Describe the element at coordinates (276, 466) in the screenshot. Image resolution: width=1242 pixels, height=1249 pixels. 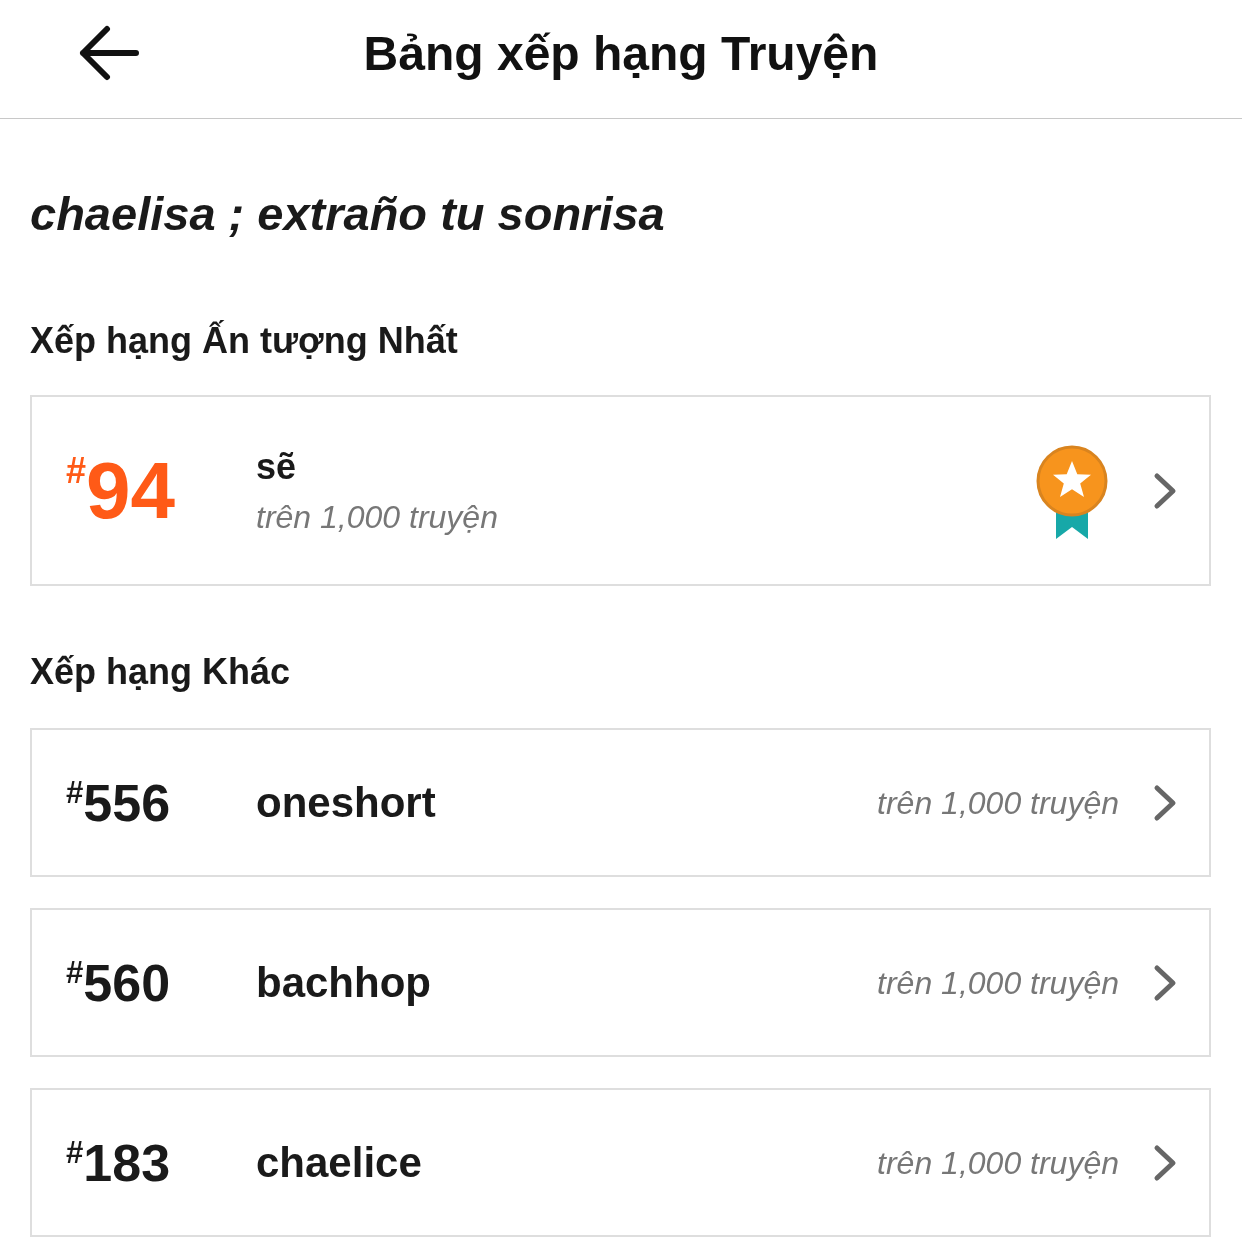
I see `tag-name: sẽ` at that location.